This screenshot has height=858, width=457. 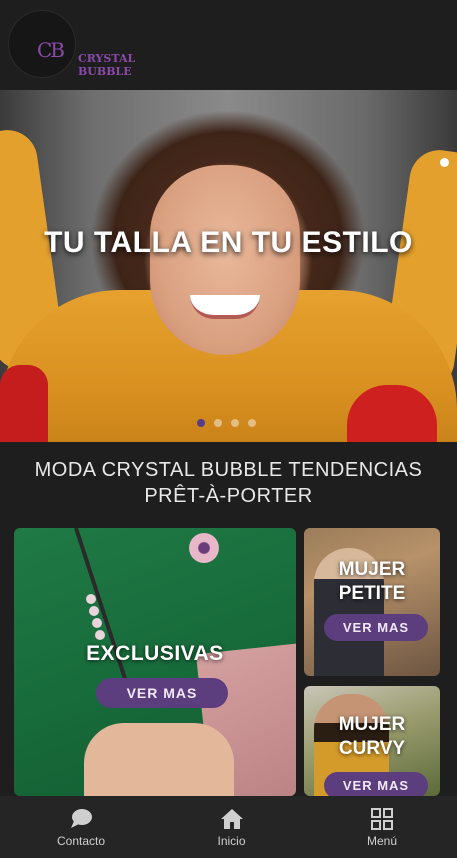 What do you see at coordinates (231, 819) in the screenshot?
I see `home-icon` at bounding box center [231, 819].